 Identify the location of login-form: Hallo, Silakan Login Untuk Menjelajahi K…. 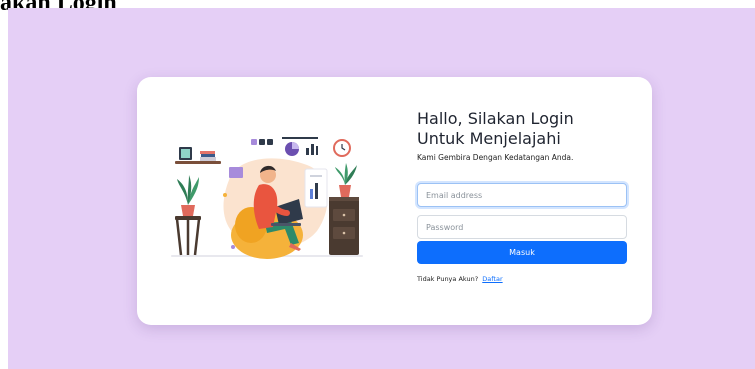
(522, 196).